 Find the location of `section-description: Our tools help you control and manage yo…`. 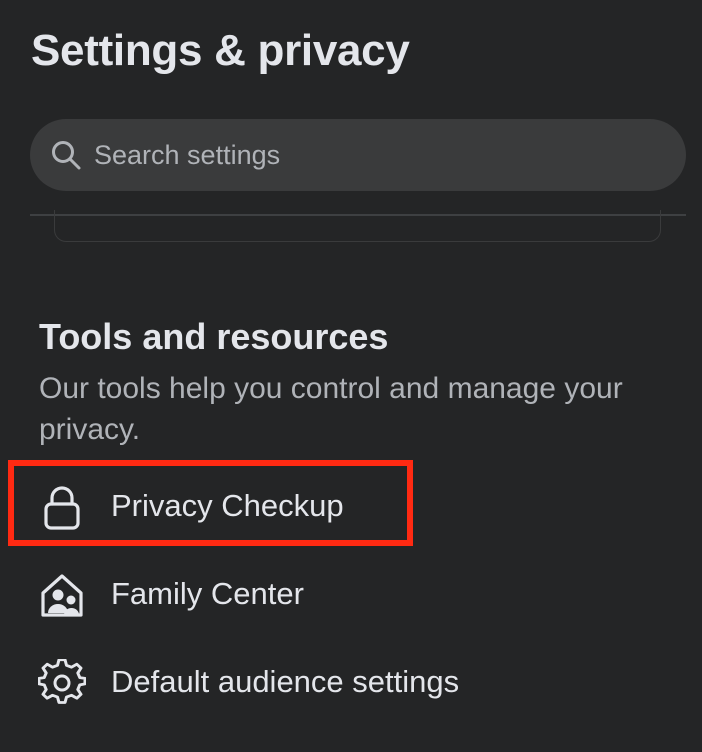

section-description: Our tools help you control and manage yo… is located at coordinates (331, 409).